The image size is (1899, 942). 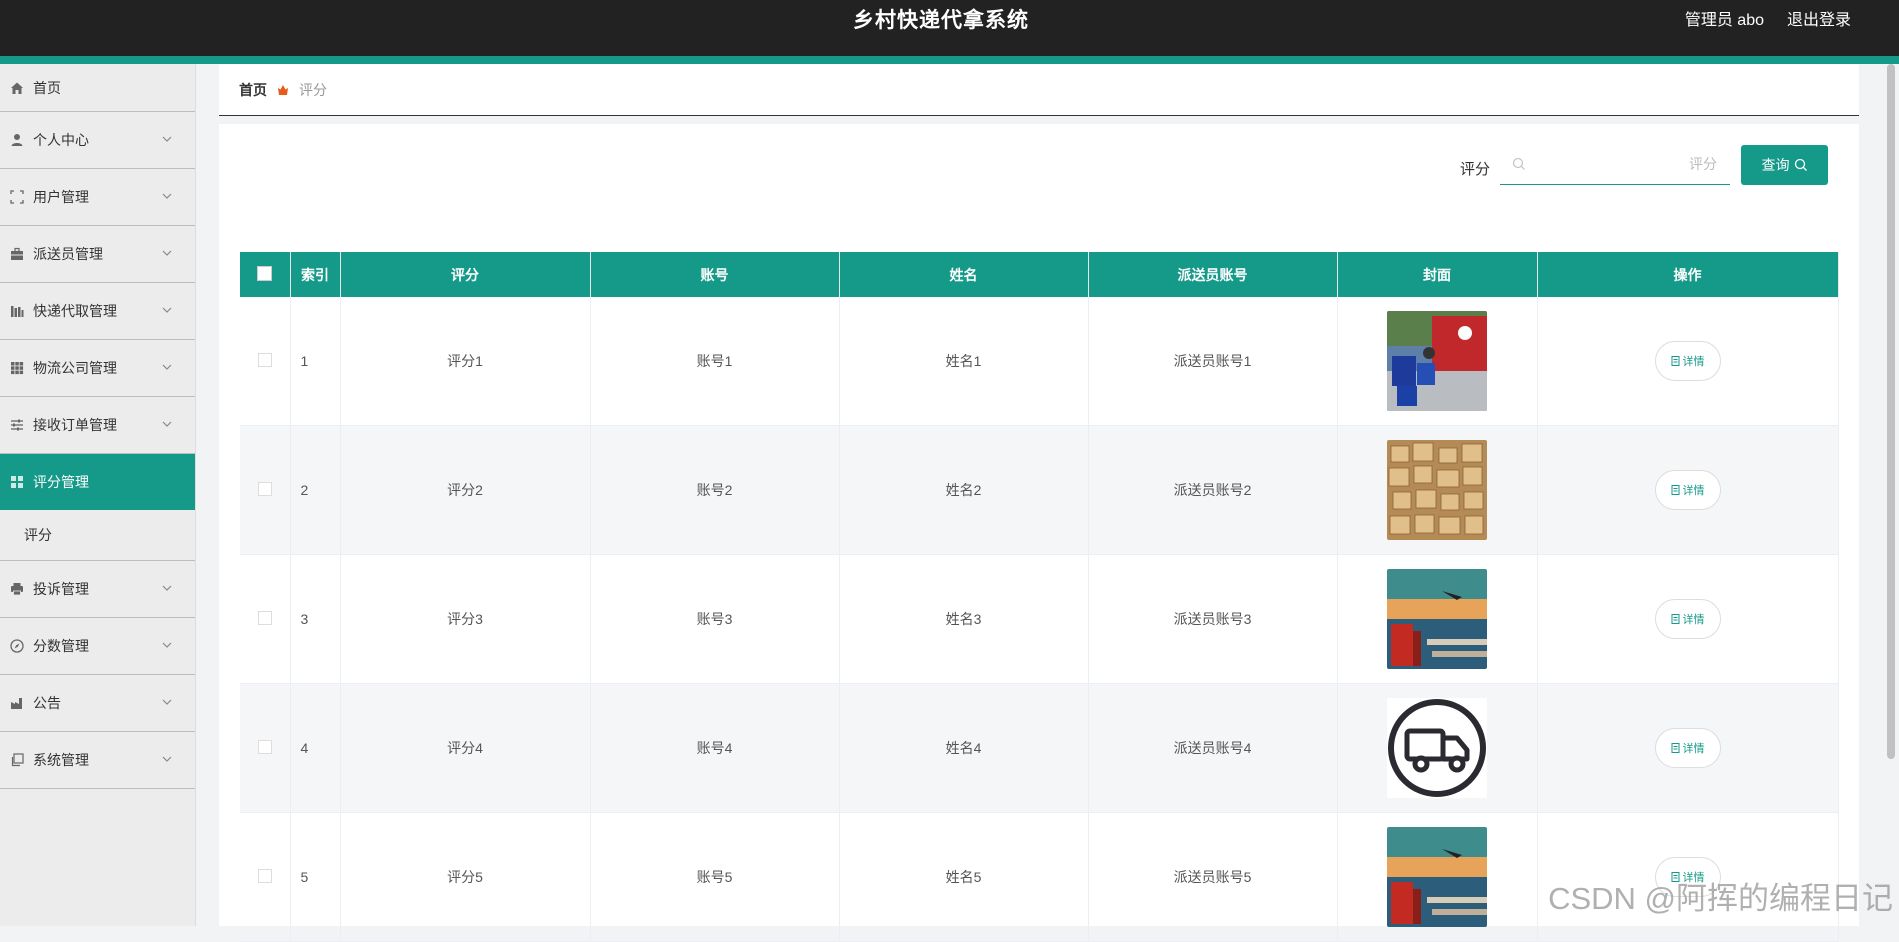 I want to click on sidebar-item-label: 用户管理, so click(x=61, y=197).